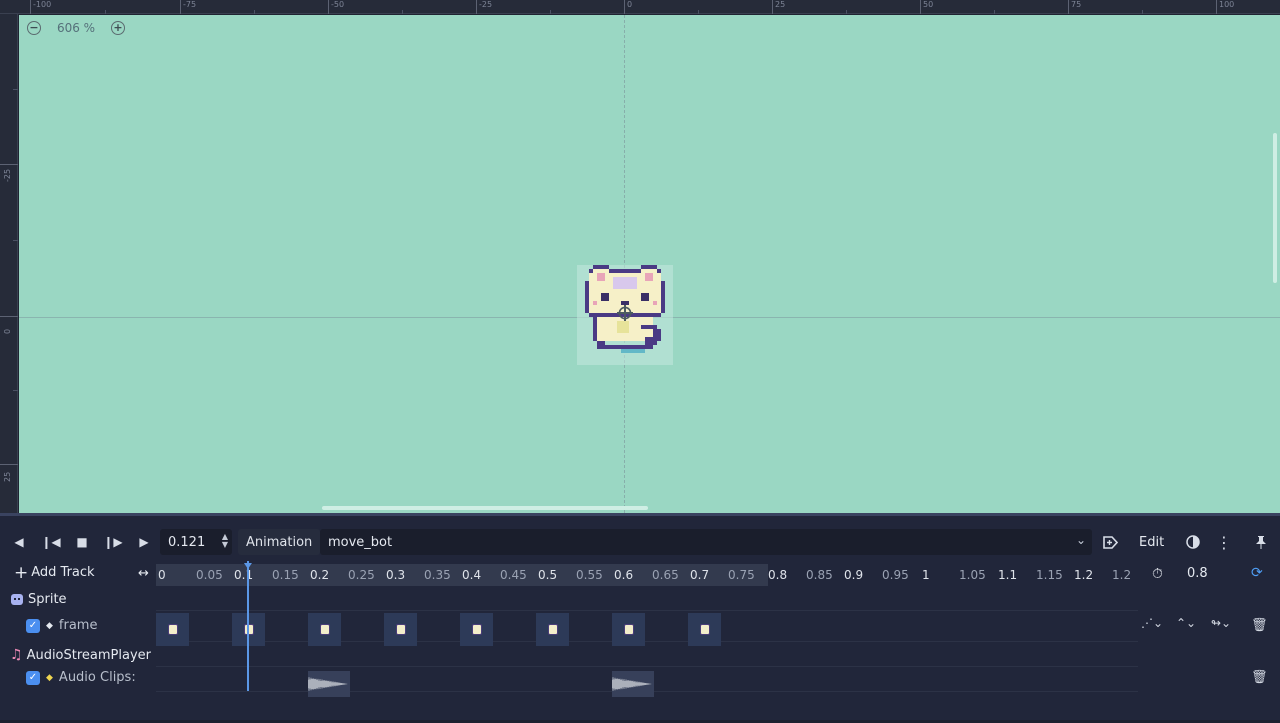 Image resolution: width=1280 pixels, height=723 pixels. I want to click on time-tick: 0.4, so click(472, 575).